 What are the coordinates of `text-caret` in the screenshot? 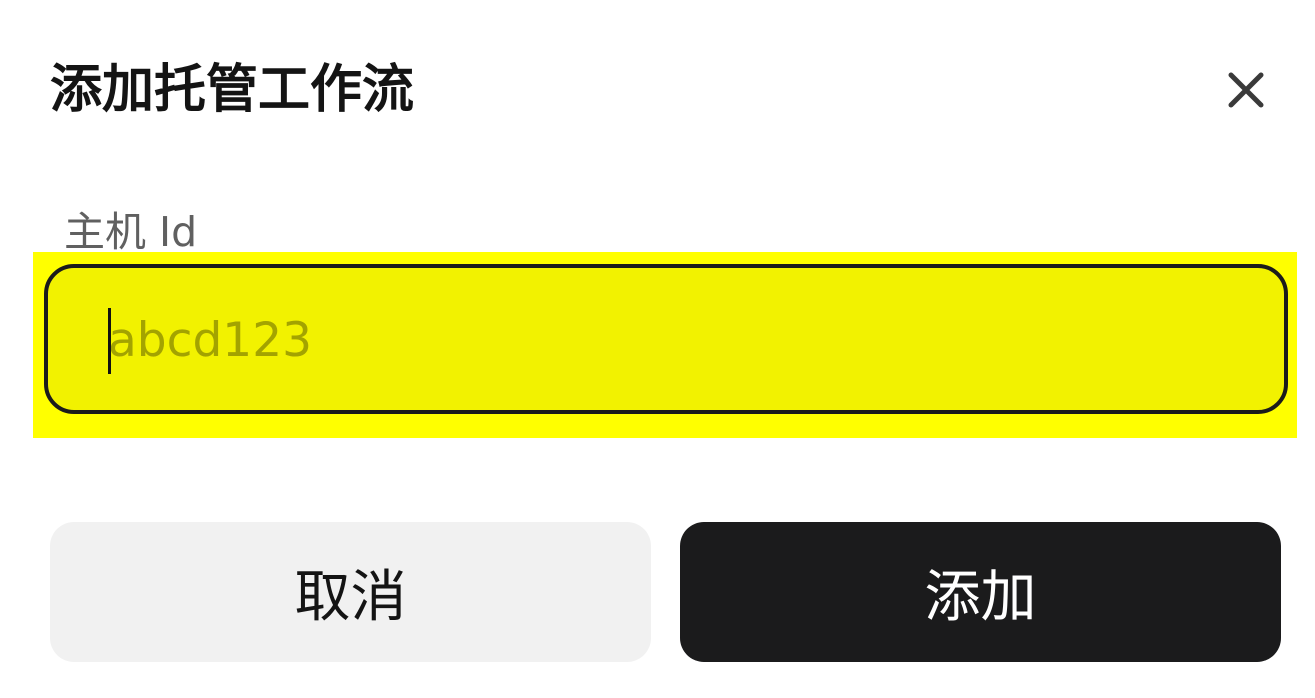 It's located at (109, 341).